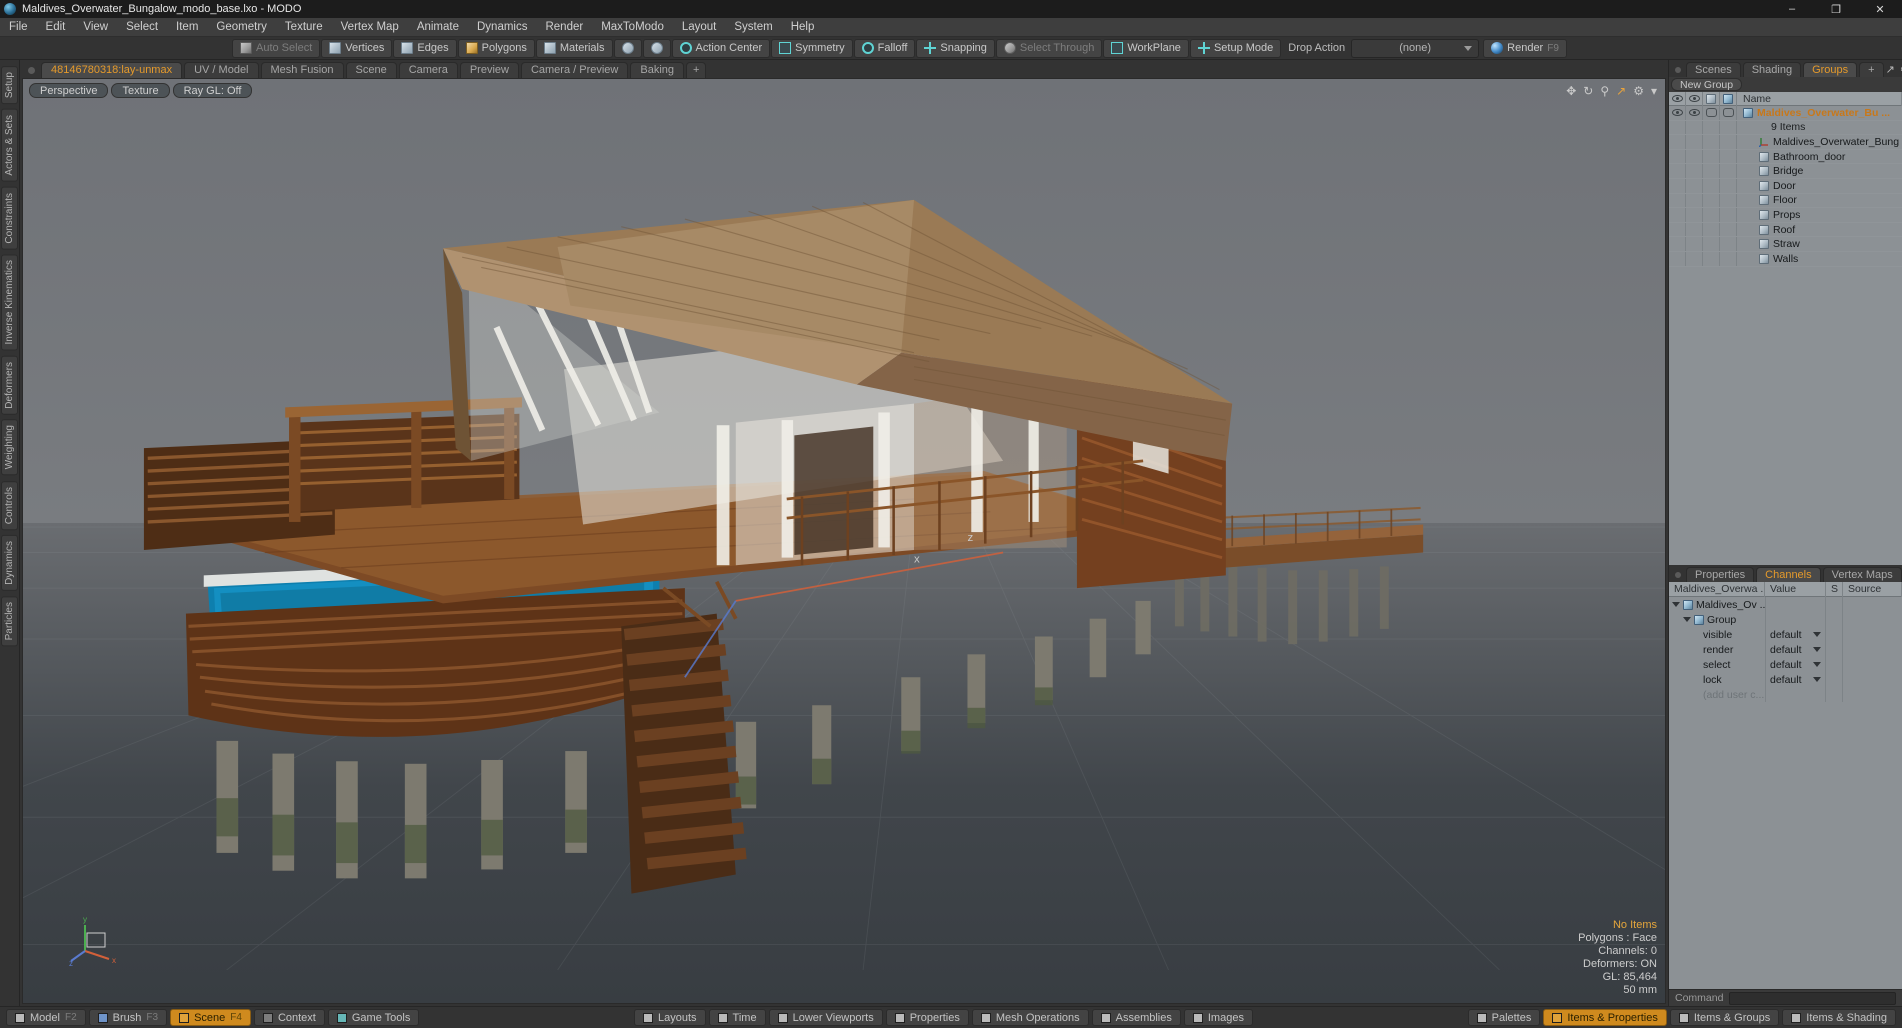  What do you see at coordinates (9, 302) in the screenshot?
I see `sidebar-item-inverse-kinematics: Inverse Kinematics` at bounding box center [9, 302].